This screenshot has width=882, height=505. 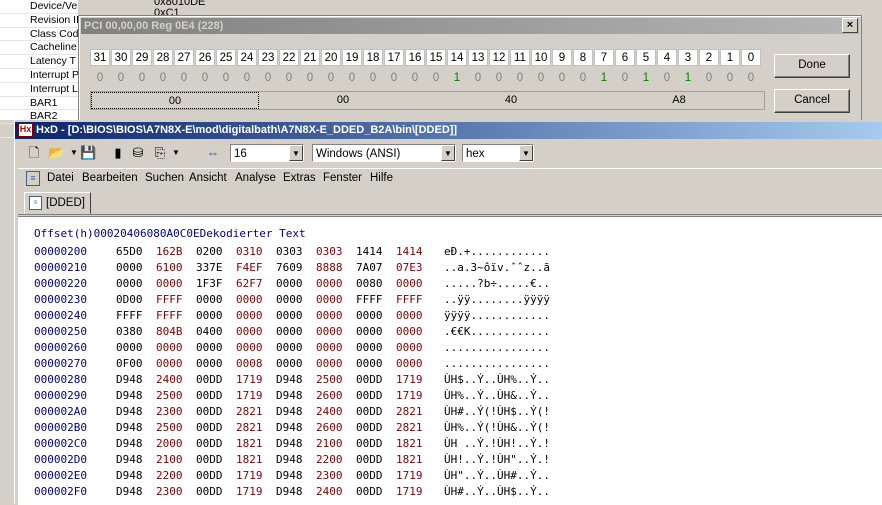 I want to click on ram-icon: ▮, so click(x=118, y=153).